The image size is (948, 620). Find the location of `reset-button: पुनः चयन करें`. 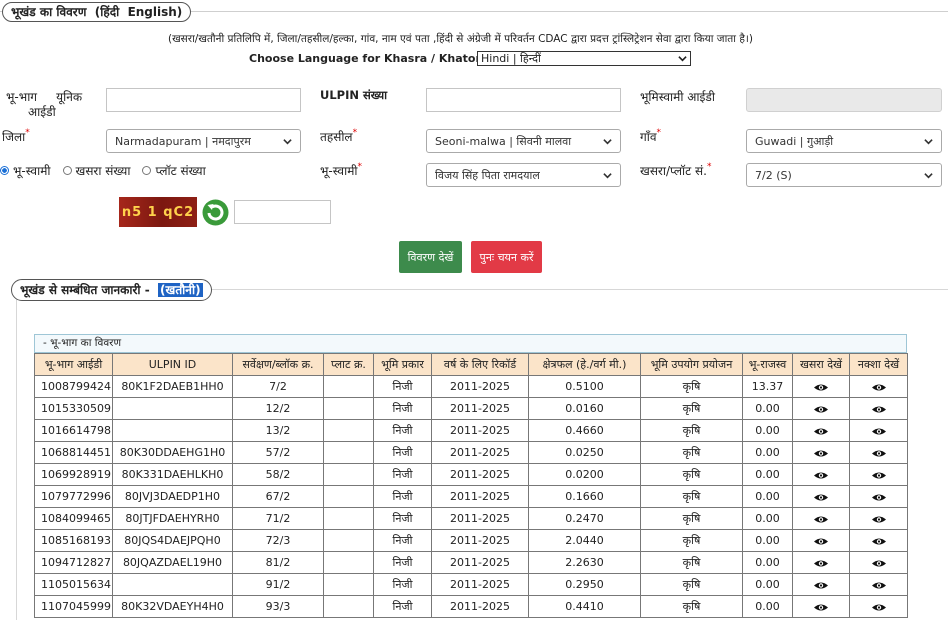

reset-button: पुनः चयन करें is located at coordinates (506, 257).